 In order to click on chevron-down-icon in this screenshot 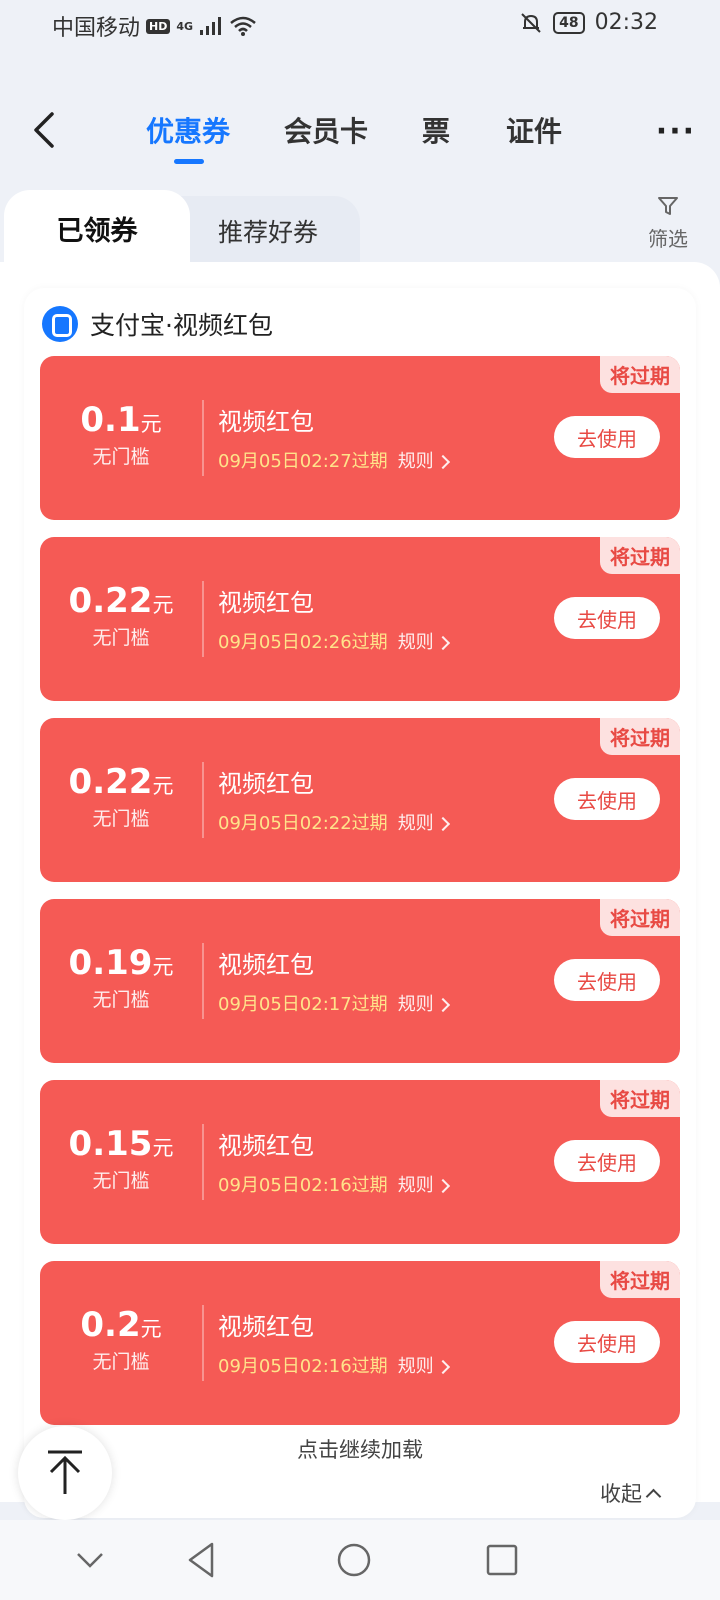, I will do `click(90, 1560)`.